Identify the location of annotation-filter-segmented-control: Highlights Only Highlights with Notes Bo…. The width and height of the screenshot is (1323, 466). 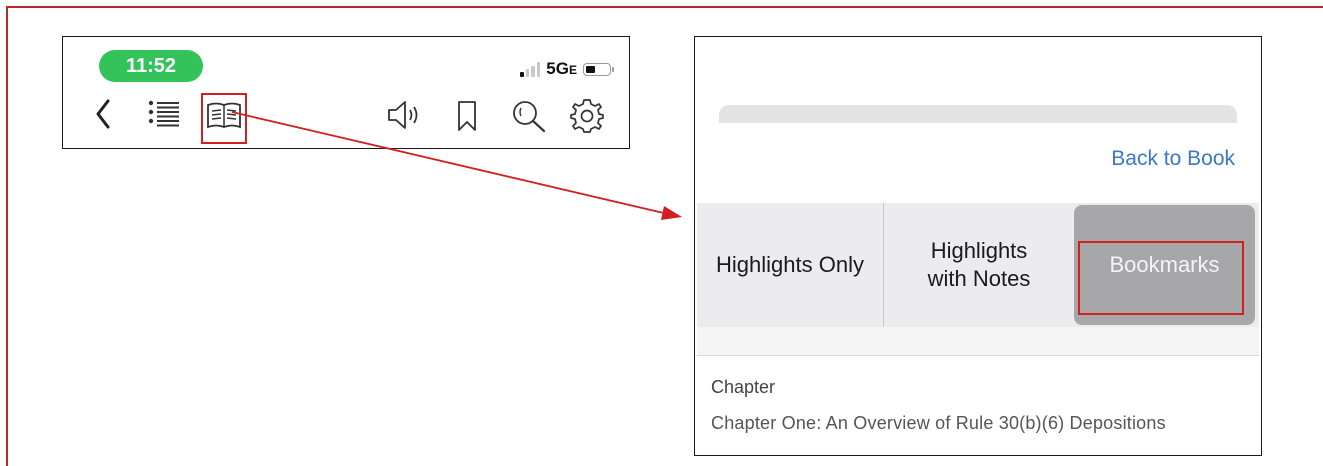
(978, 265).